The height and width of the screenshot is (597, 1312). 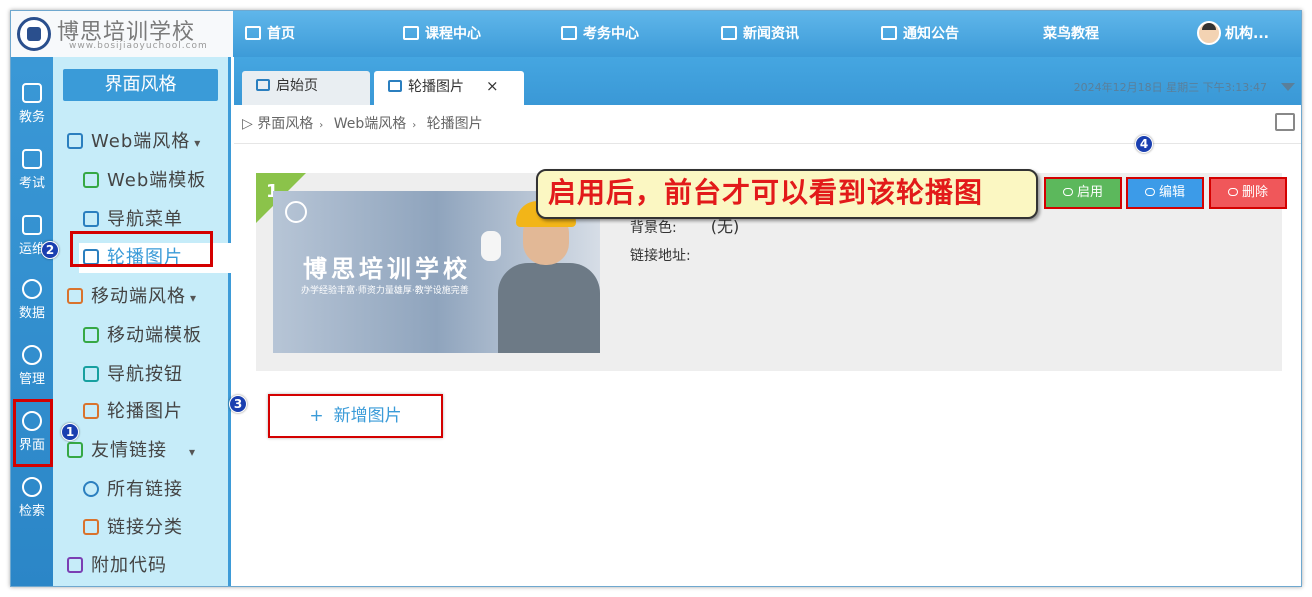 I want to click on nav-notices: 通知公告, so click(x=920, y=34).